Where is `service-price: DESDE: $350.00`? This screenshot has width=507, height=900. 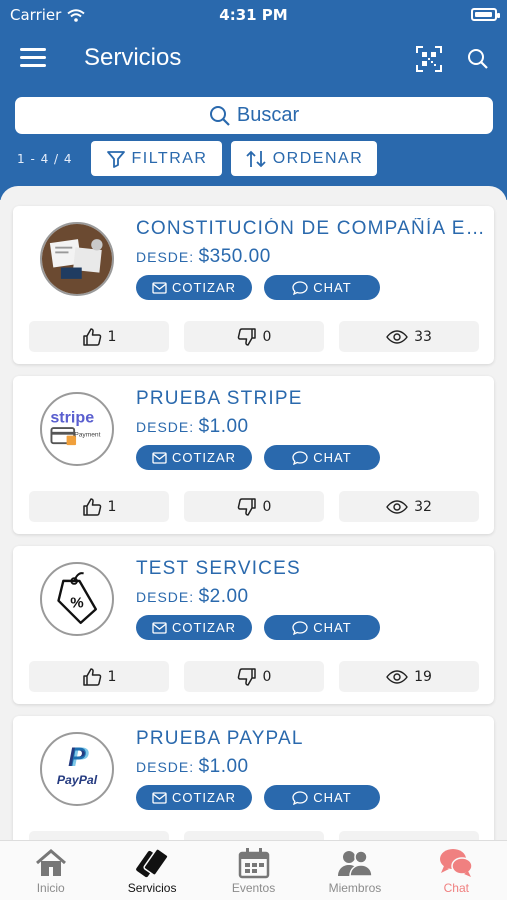
service-price: DESDE: $350.00 is located at coordinates (203, 257).